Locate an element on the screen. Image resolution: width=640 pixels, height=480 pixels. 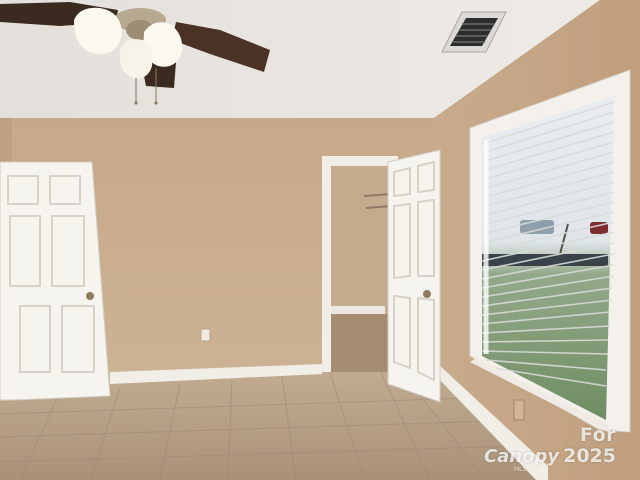
fence is located at coordinates (545, 260).